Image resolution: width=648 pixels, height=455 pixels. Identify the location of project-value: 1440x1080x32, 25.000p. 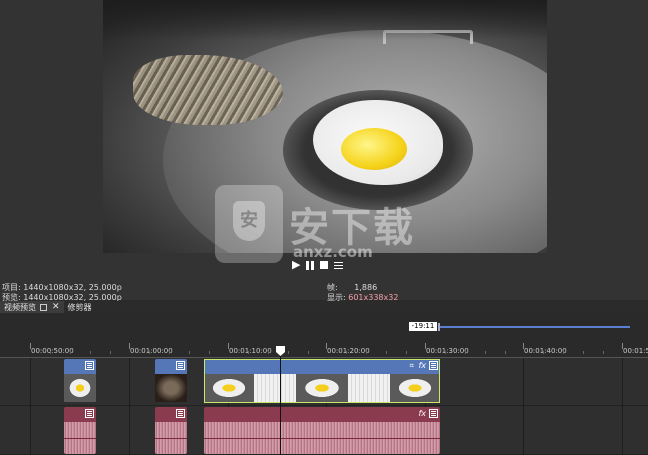
(72, 287).